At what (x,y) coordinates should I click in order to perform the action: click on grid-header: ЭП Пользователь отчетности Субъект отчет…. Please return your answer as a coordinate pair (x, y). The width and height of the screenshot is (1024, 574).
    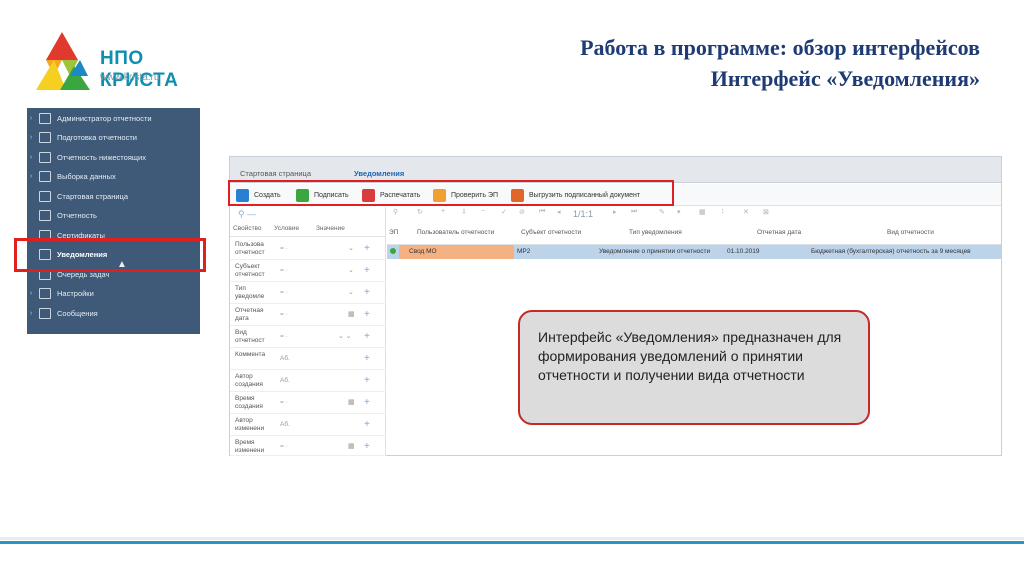
    Looking at the image, I should click on (694, 233).